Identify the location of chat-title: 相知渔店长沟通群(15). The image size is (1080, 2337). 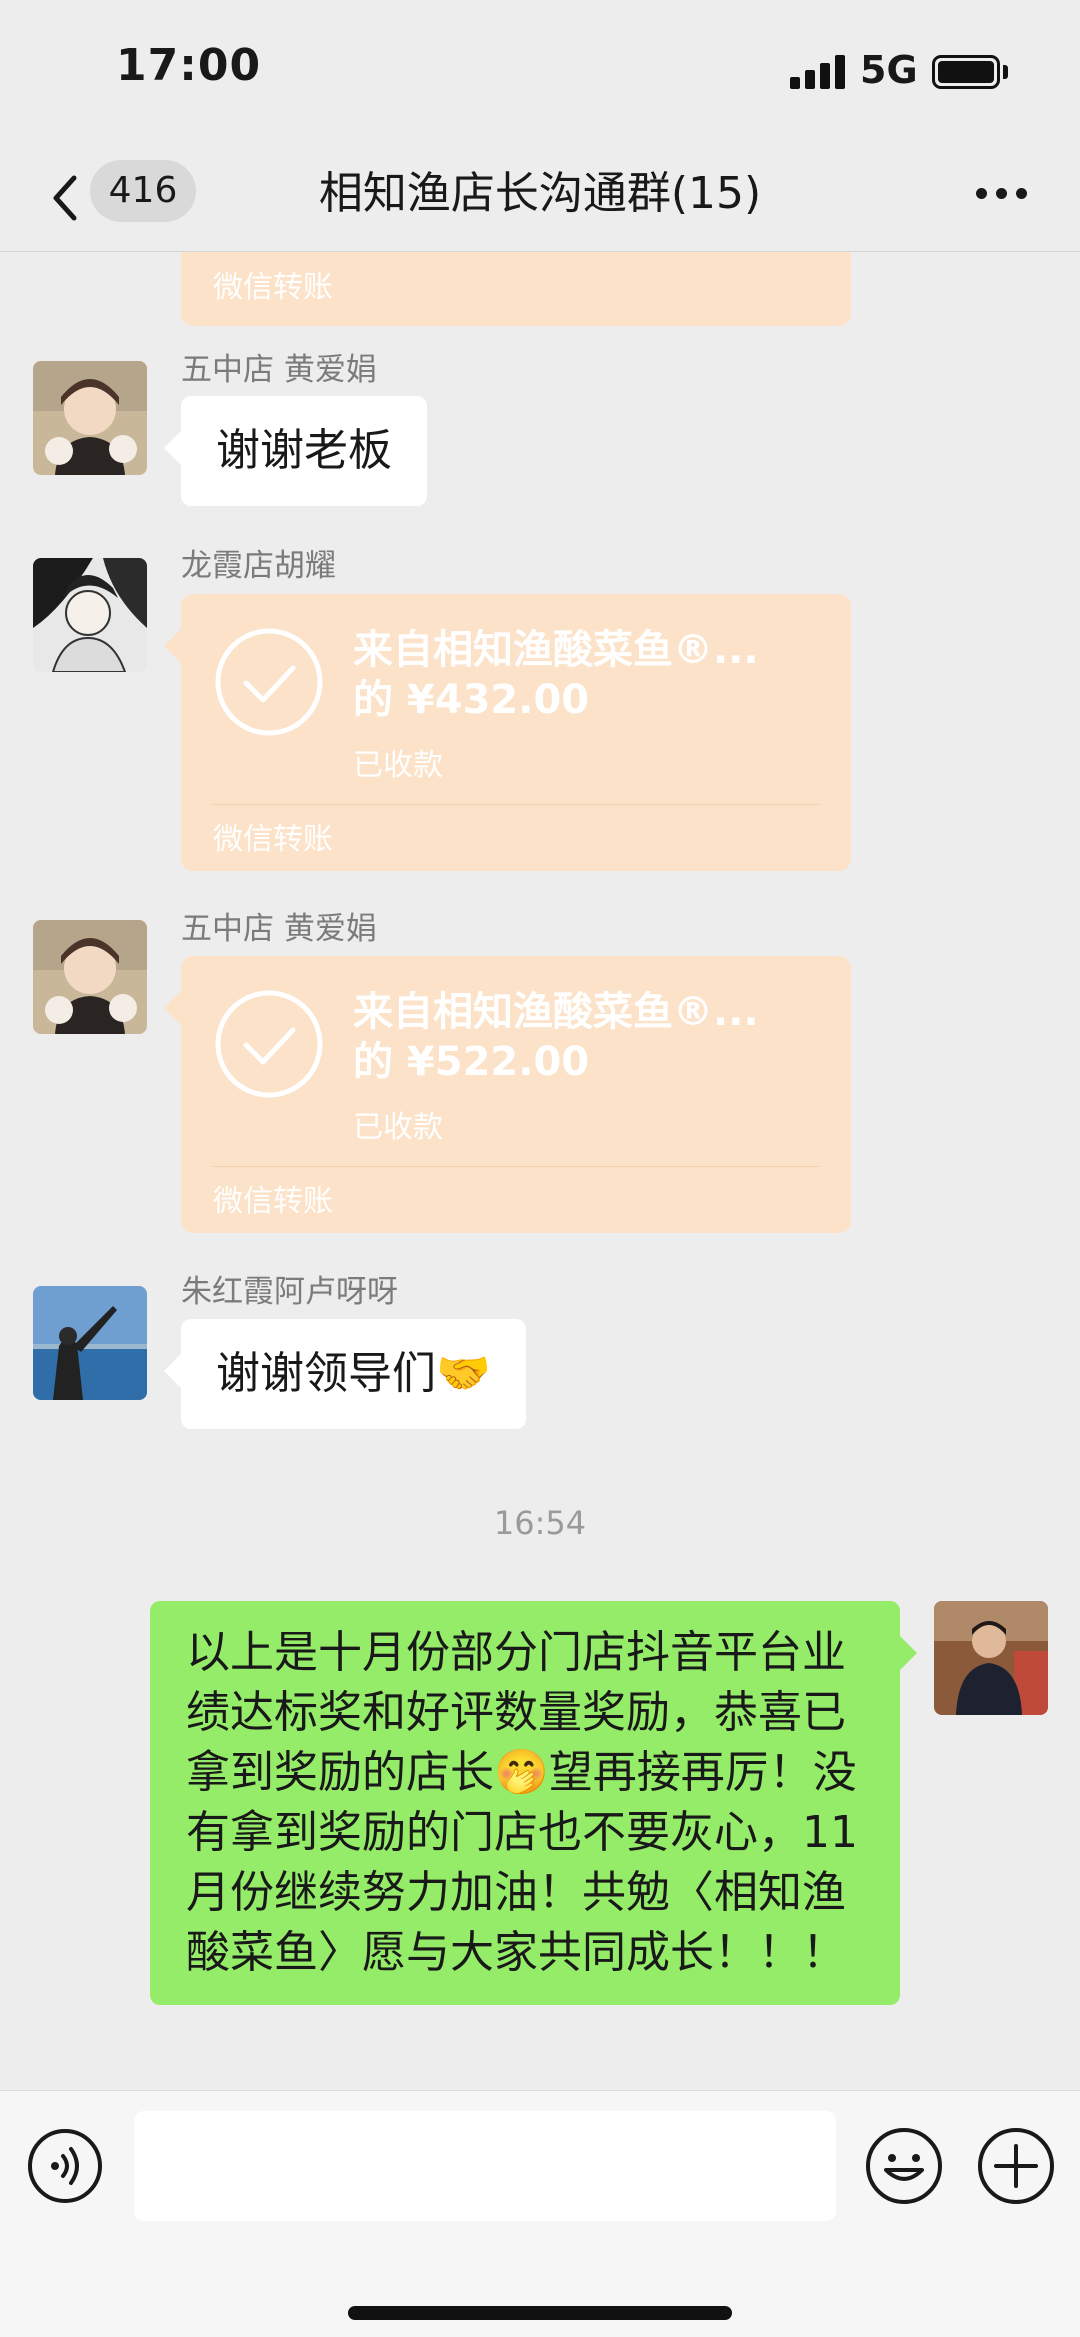
(540, 193).